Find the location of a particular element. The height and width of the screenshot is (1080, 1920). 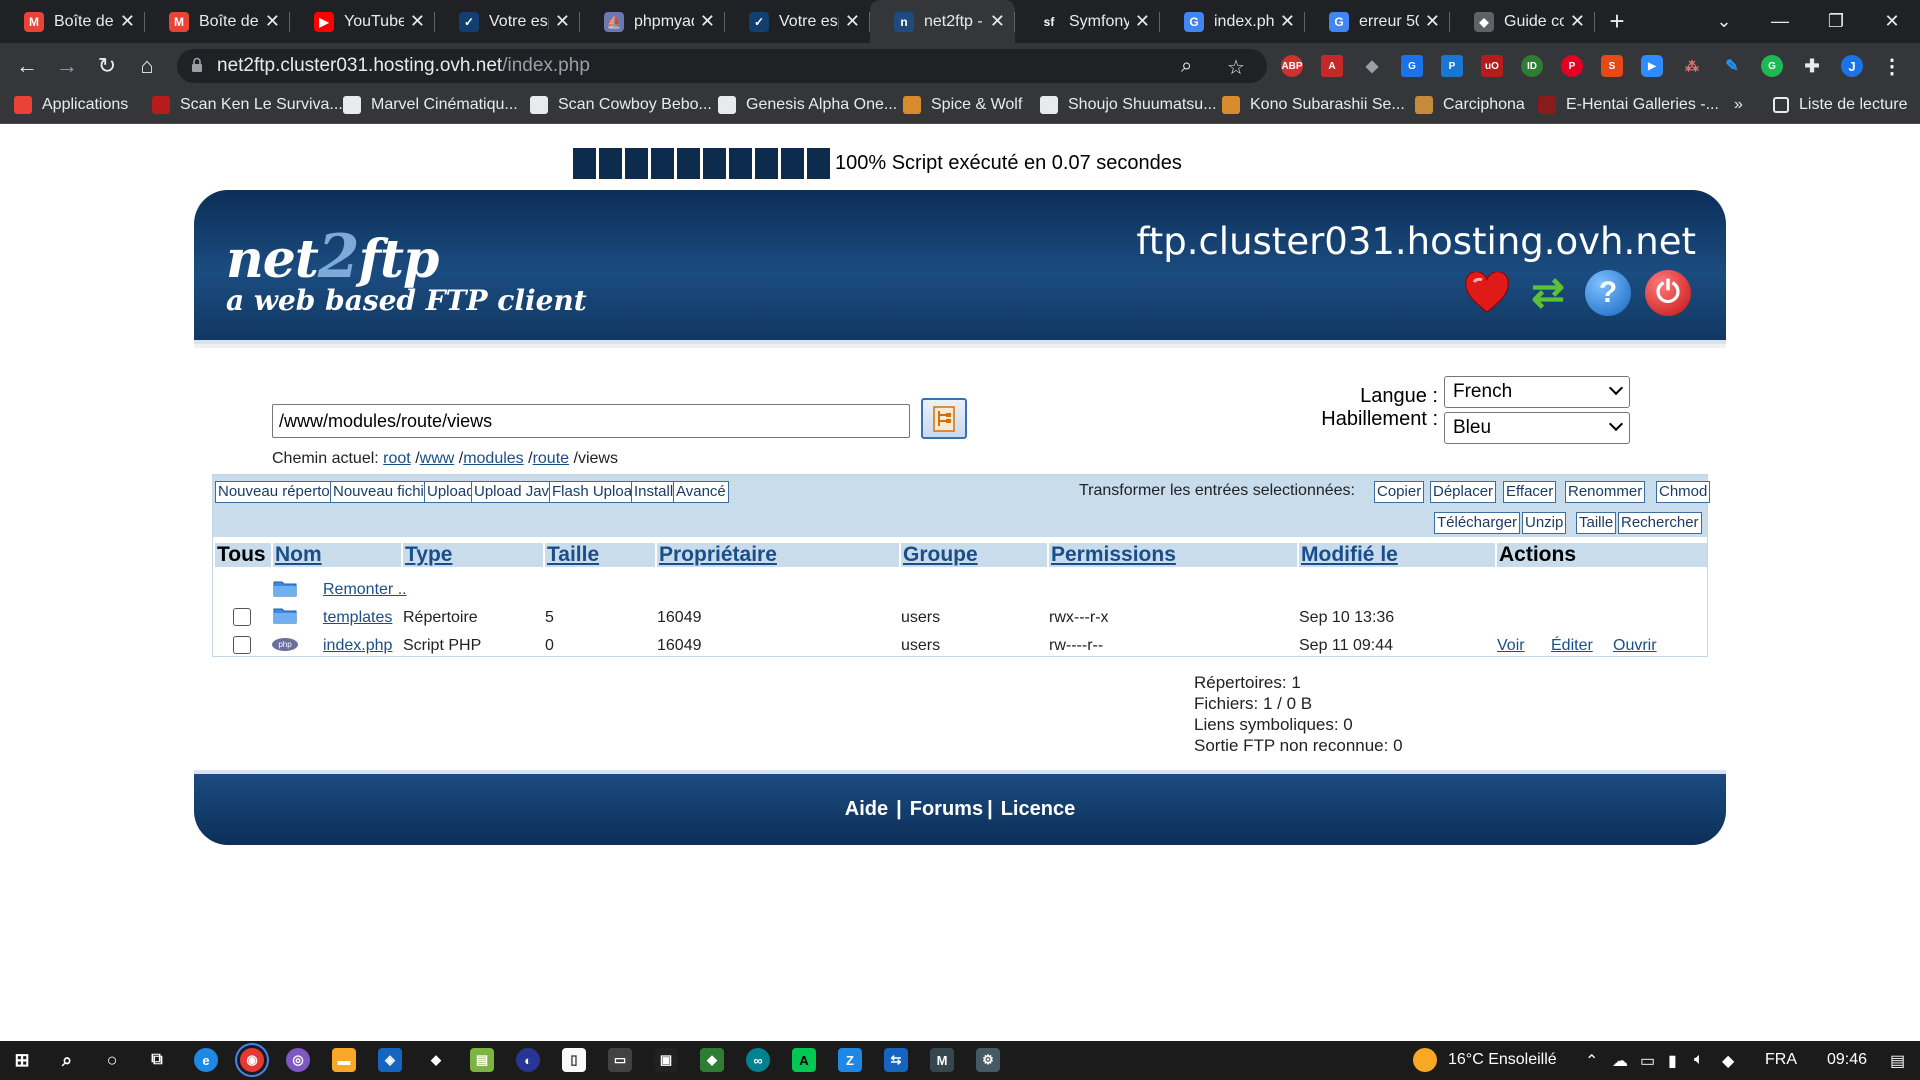

extension-dots-icon: ⁂ is located at coordinates (1692, 66).